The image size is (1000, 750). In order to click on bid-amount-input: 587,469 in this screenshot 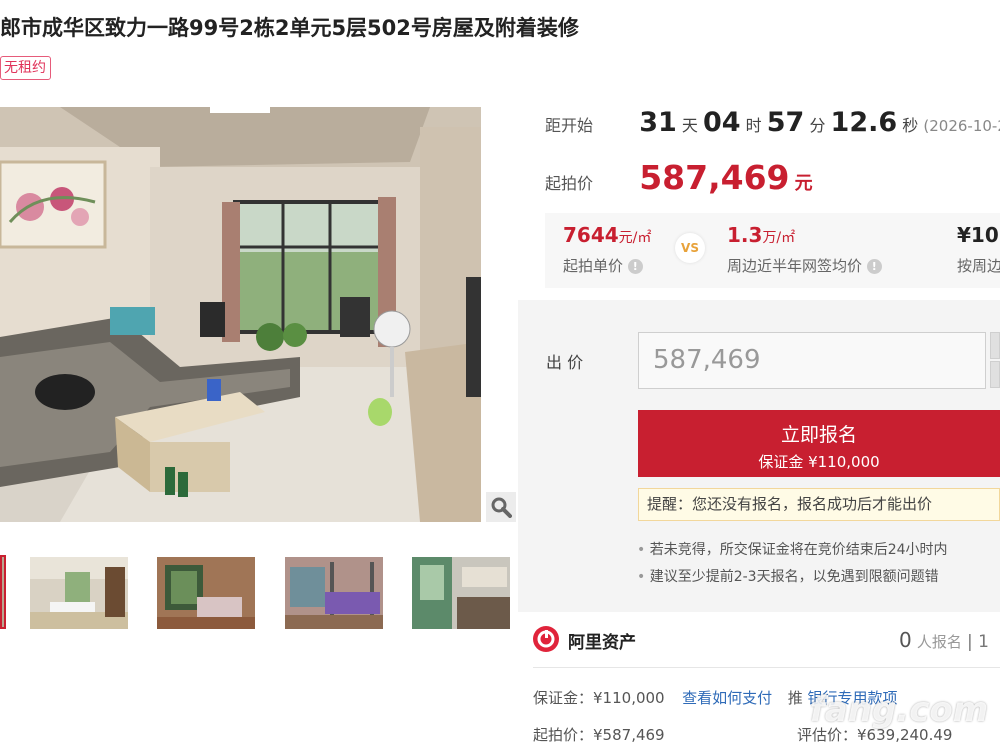, I will do `click(812, 360)`.